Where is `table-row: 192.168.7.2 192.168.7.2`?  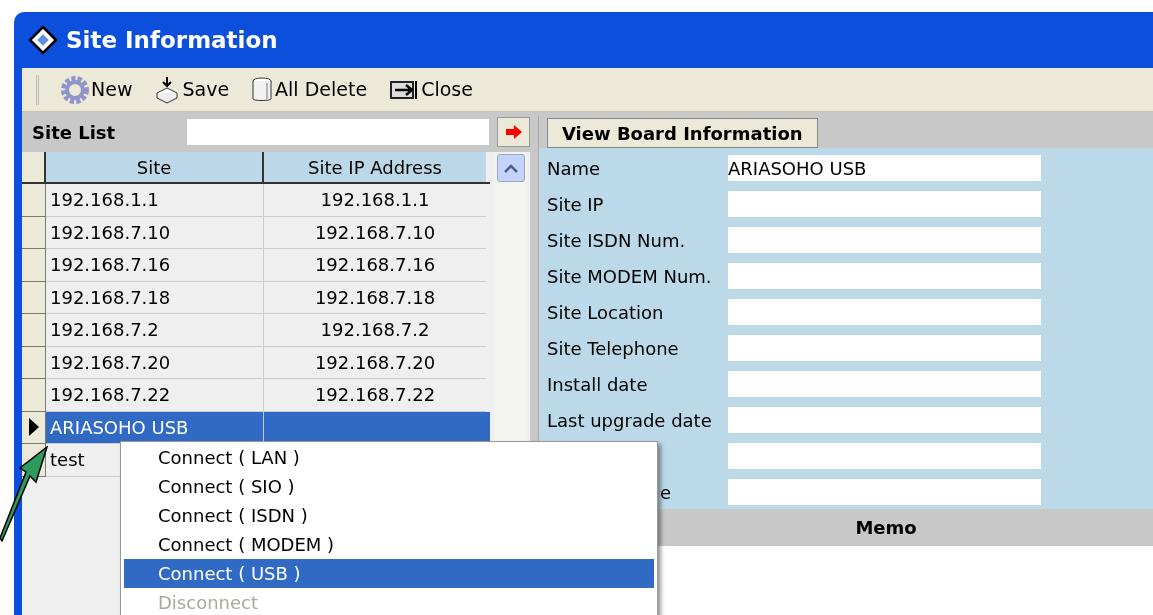
table-row: 192.168.7.2 192.168.7.2 is located at coordinates (256, 330).